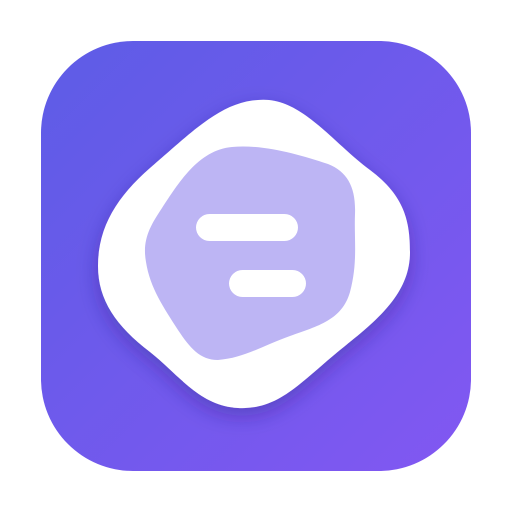 Image resolution: width=512 pixels, height=512 pixels. What do you see at coordinates (247, 227) in the screenshot?
I see `top-bar-line` at bounding box center [247, 227].